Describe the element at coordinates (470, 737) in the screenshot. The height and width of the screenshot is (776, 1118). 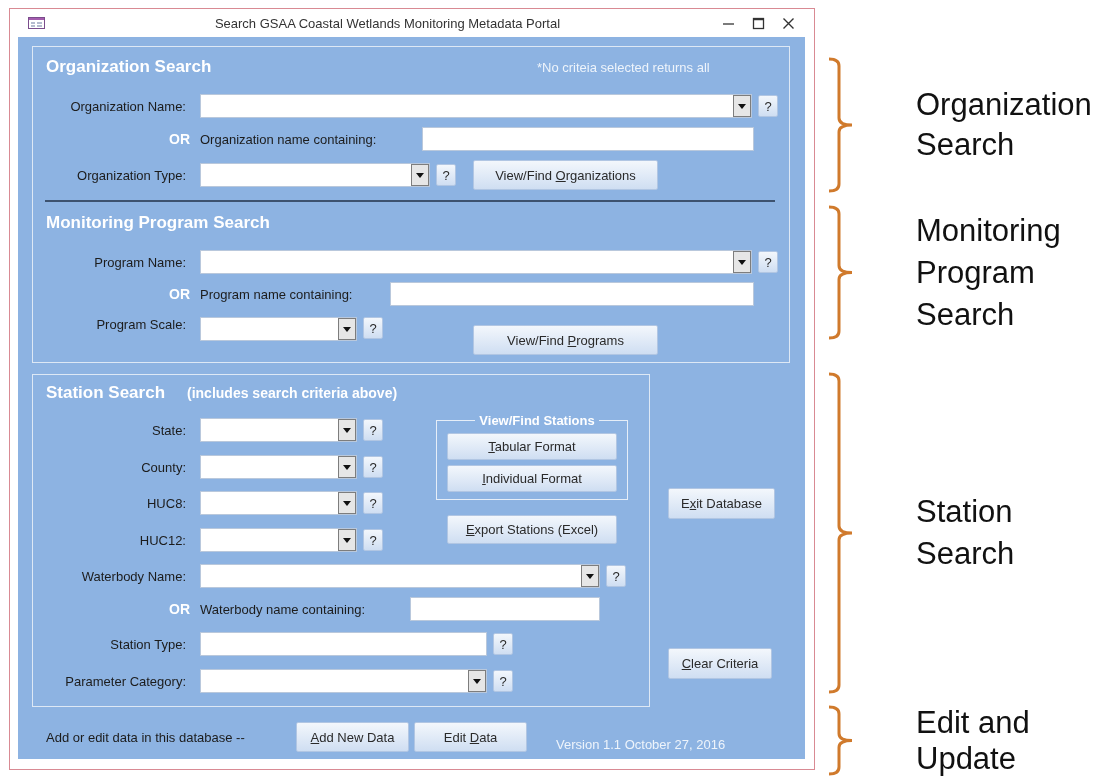
I see `data-button: Edit Data` at that location.